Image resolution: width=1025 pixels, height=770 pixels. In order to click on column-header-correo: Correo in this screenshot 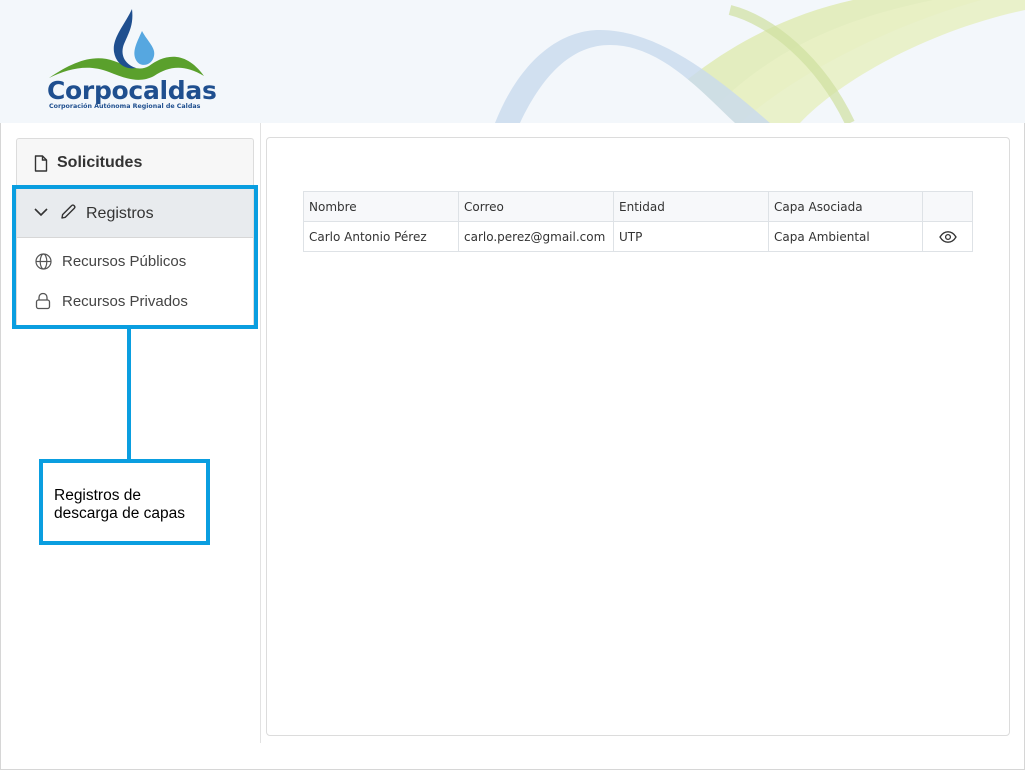, I will do `click(536, 206)`.